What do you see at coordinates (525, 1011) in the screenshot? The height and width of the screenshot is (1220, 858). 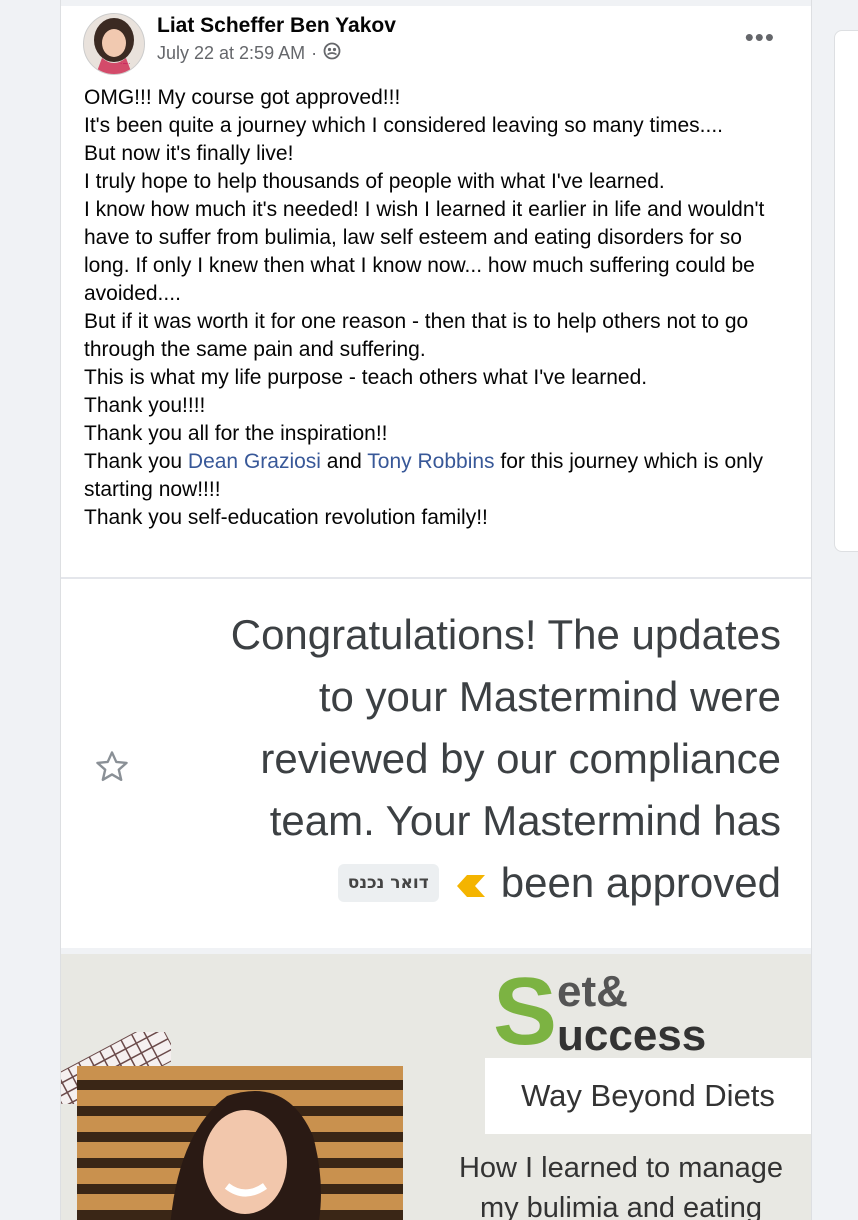 I see `logo-letter: S` at bounding box center [525, 1011].